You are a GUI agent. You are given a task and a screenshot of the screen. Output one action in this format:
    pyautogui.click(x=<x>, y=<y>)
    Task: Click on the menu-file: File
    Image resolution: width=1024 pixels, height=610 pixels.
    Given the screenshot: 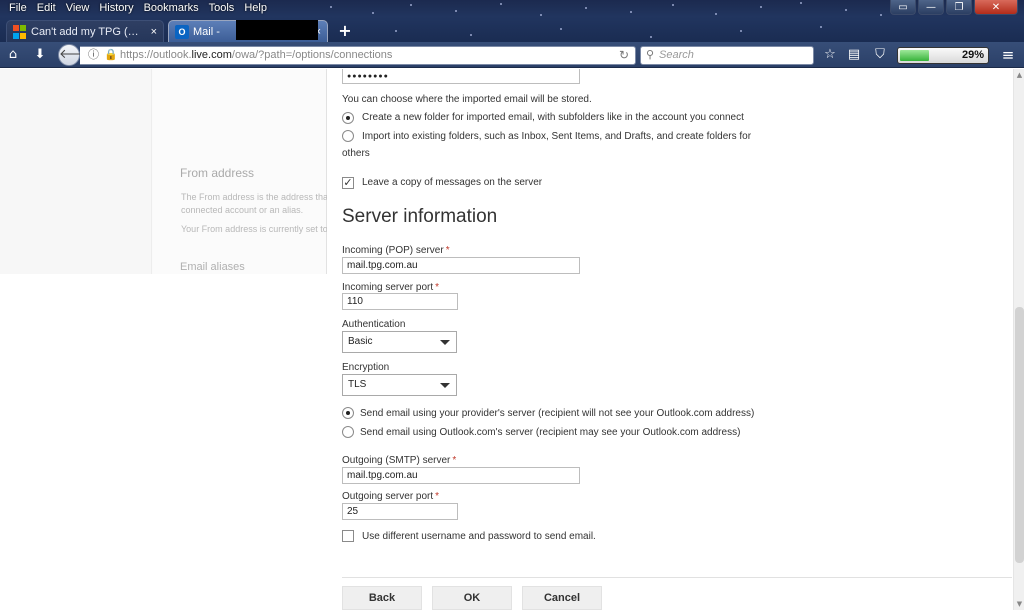 What is the action you would take?
    pyautogui.click(x=18, y=8)
    